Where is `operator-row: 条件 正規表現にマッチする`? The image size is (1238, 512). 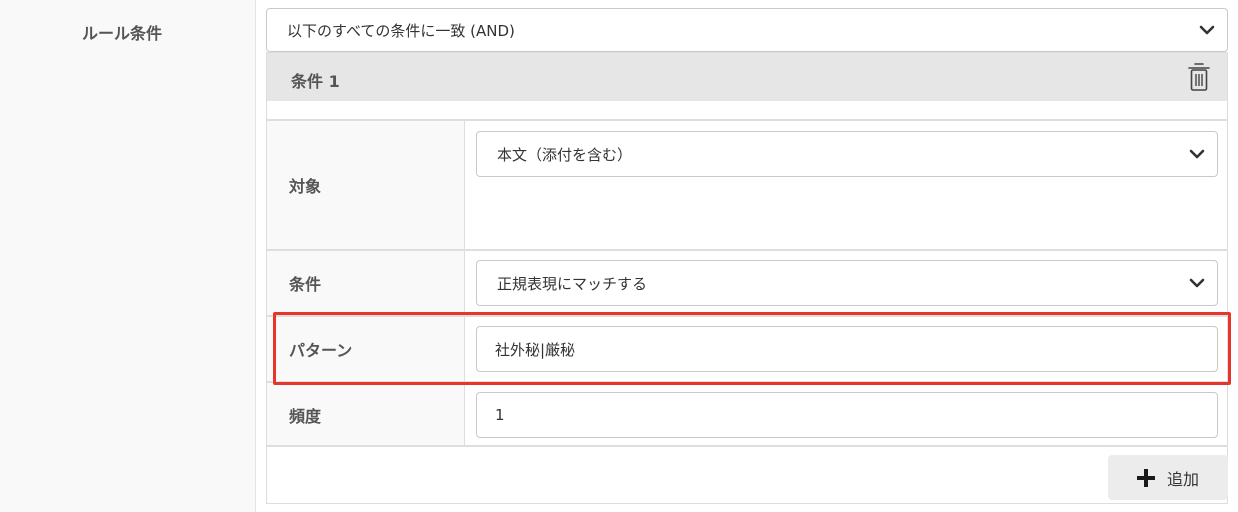
operator-row: 条件 正規表現にマッチする is located at coordinates (747, 282).